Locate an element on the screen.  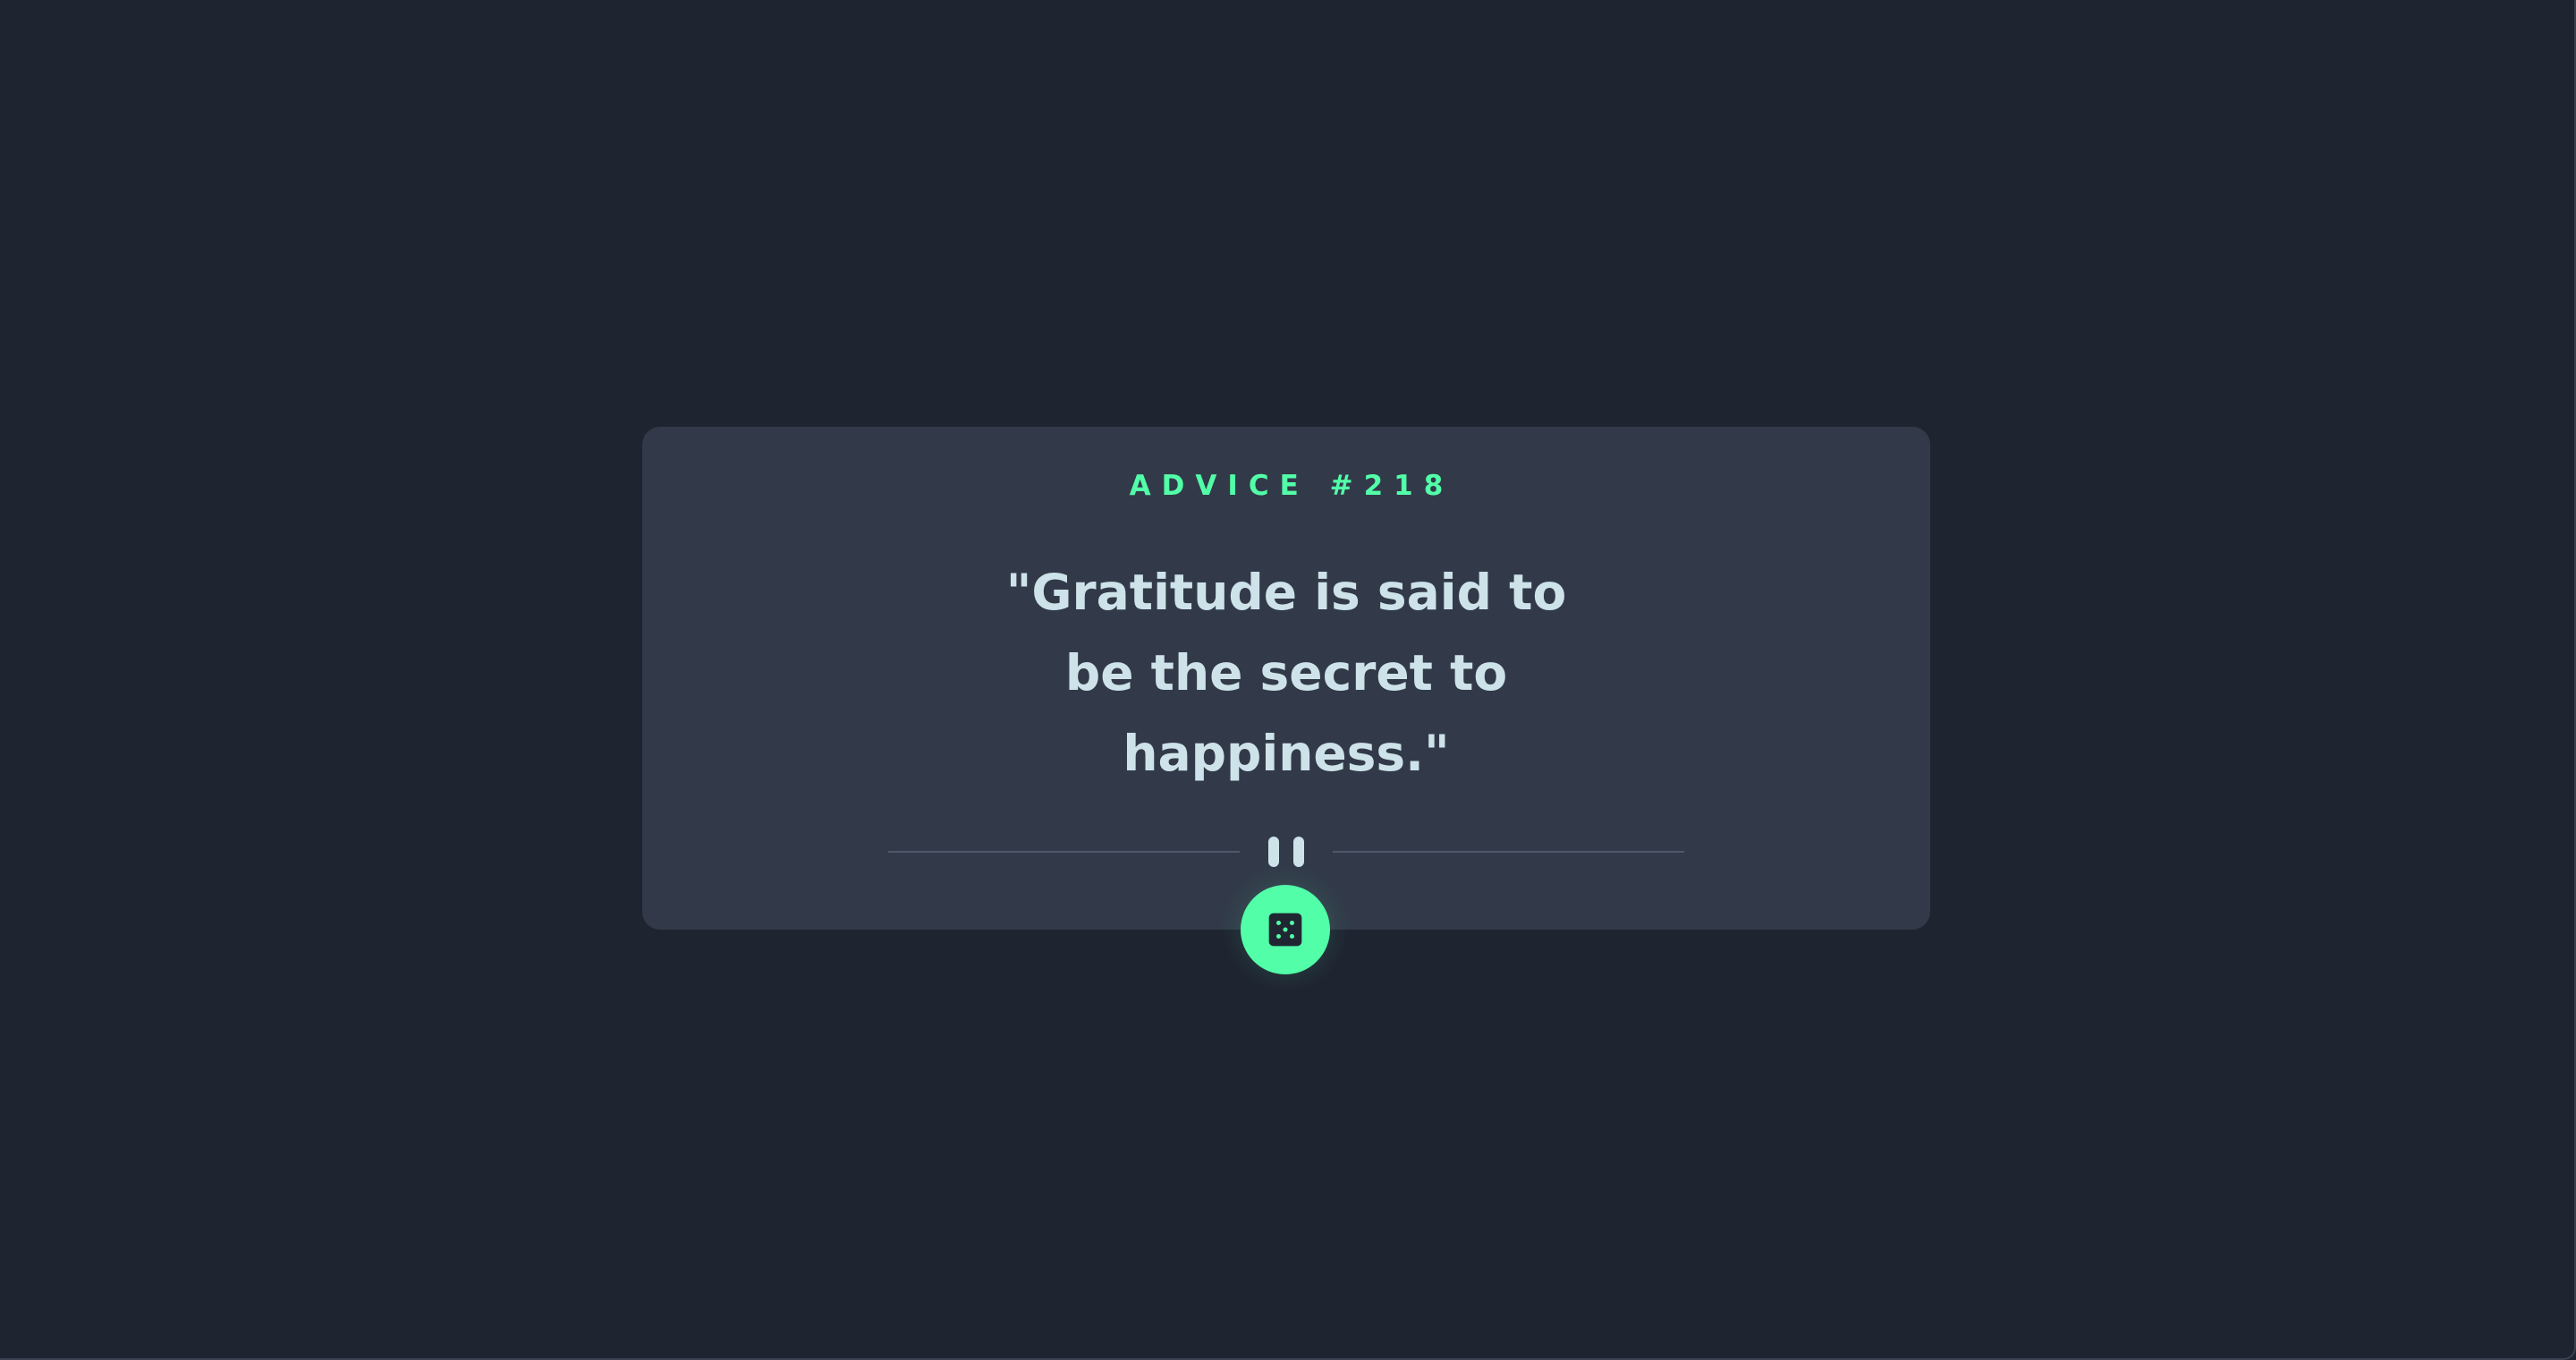
pause-bar-right is located at coordinates (1298, 852).